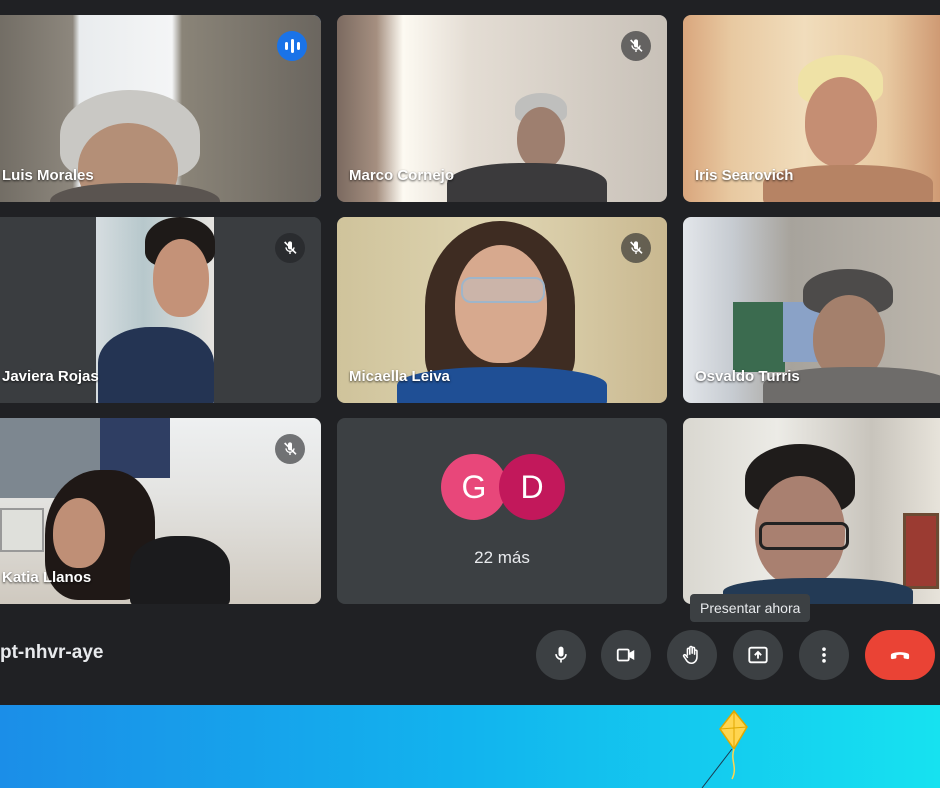 The height and width of the screenshot is (788, 940). I want to click on microphone-button, so click(561, 655).